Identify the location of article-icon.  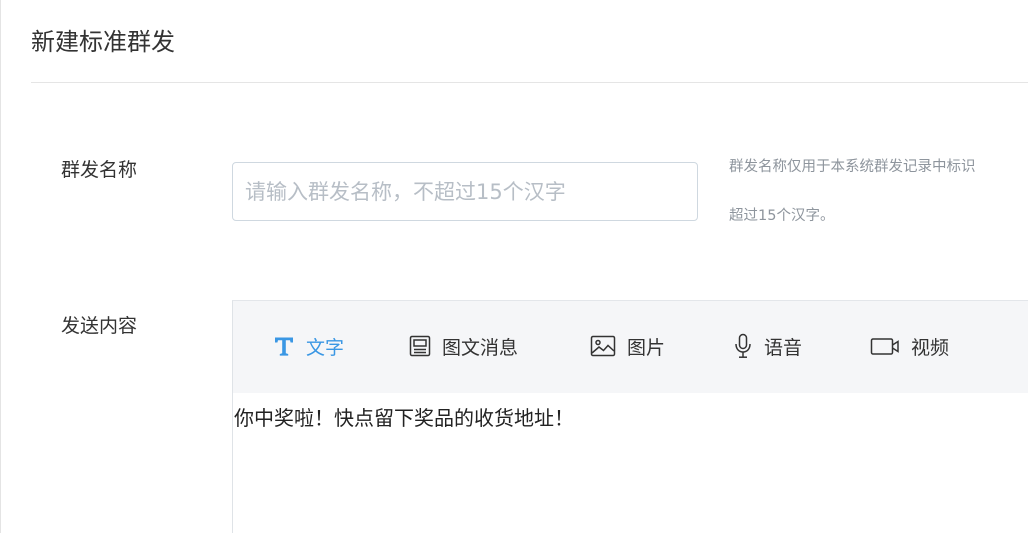
(420, 346).